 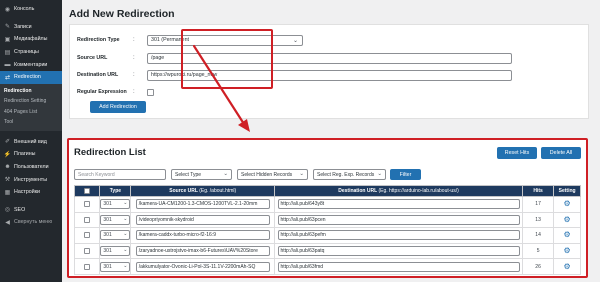 I want to click on sidebar-item-media: ▣ Медиафайлы, so click(x=31, y=39).